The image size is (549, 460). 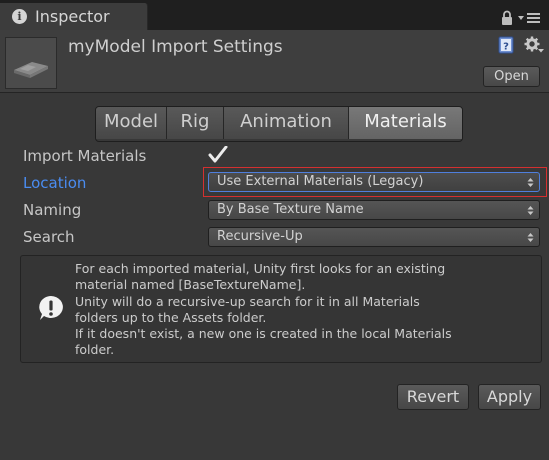 I want to click on tab-rig: Rig, so click(x=195, y=123).